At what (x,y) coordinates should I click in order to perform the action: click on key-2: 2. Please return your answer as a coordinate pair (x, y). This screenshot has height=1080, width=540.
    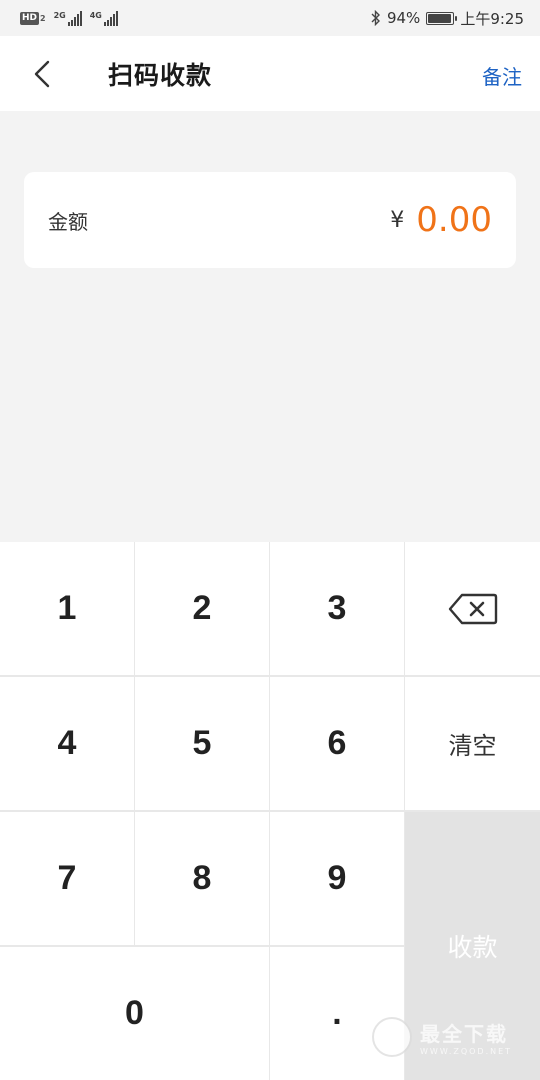
    Looking at the image, I should click on (202, 608).